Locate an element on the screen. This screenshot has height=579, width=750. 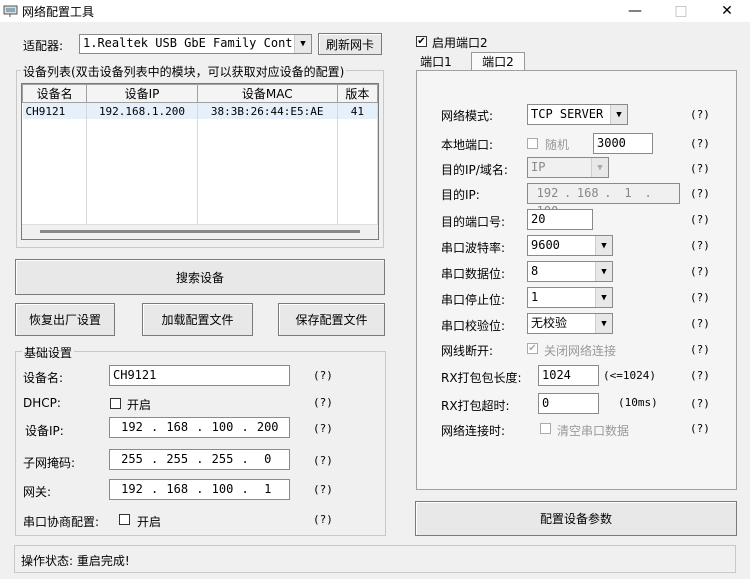
device-ip-field: 192. 168. 100. 200 is located at coordinates (199, 427).